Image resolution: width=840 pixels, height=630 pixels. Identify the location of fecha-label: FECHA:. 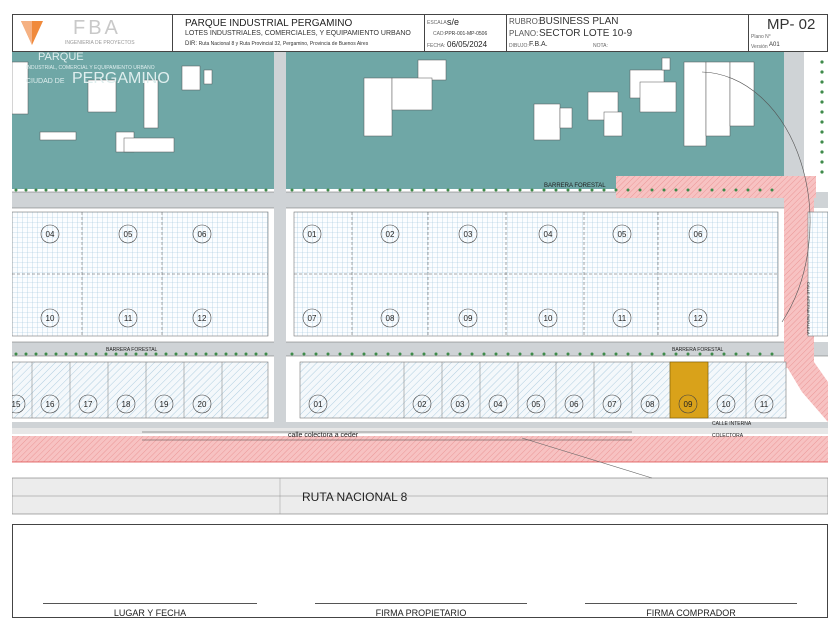
(436, 46).